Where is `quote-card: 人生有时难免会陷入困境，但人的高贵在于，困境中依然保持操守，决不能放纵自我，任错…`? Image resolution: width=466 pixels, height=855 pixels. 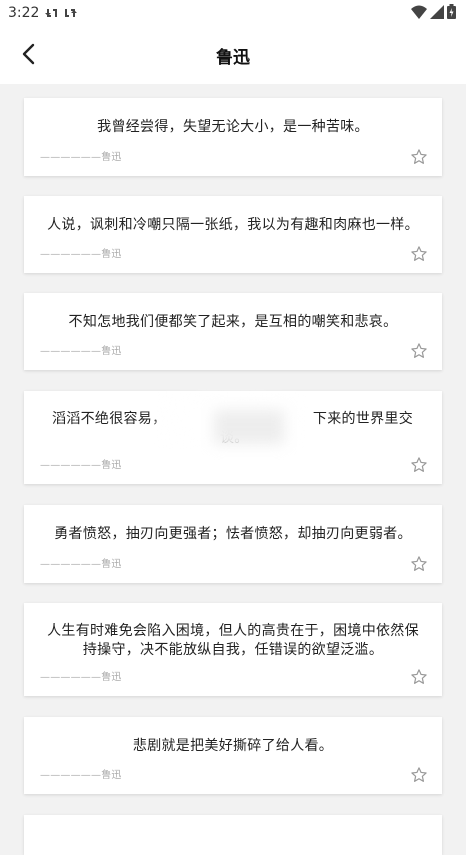
quote-card: 人生有时难免会陷入困境，但人的高贵在于，困境中依然保持操守，决不能放纵自我，任错… is located at coordinates (233, 649).